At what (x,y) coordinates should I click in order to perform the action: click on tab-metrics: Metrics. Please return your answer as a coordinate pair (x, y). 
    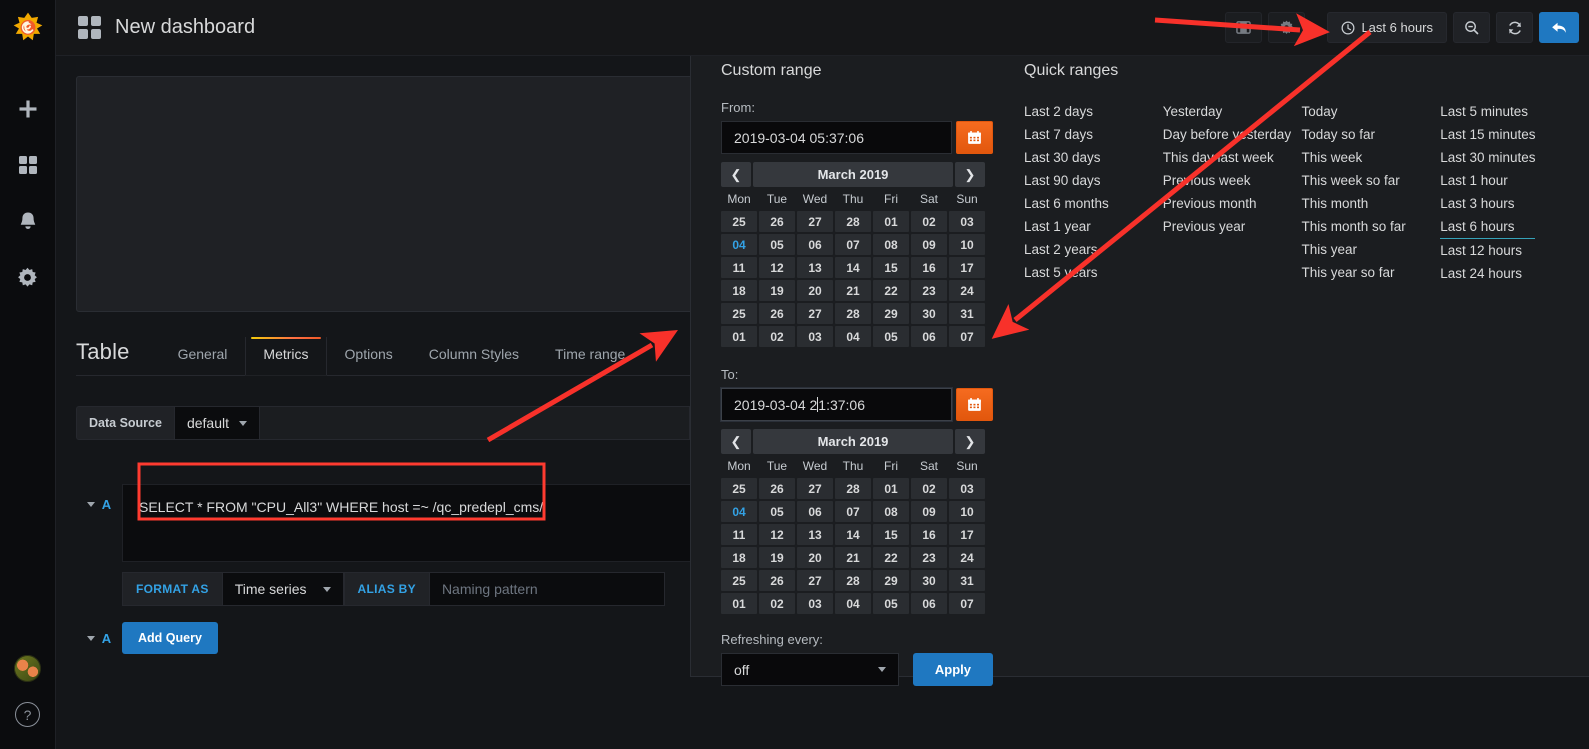
    Looking at the image, I should click on (286, 356).